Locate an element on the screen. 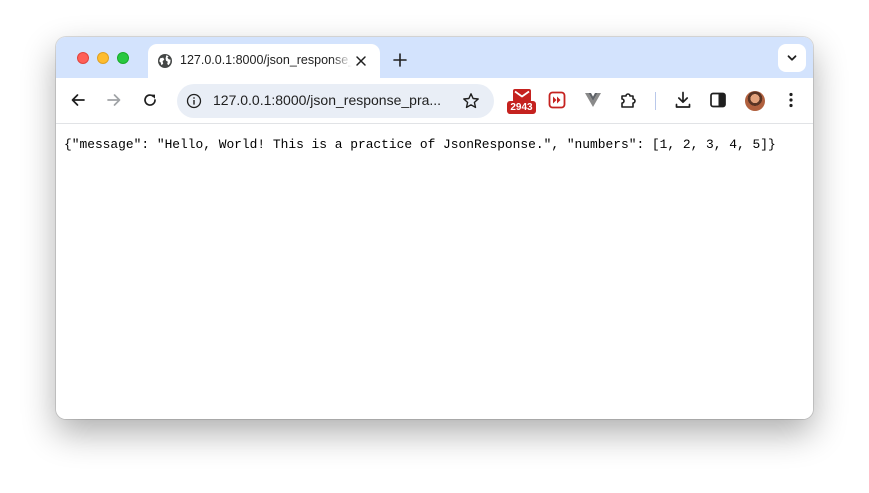  tab-strip: 127.0.0.1:8000/json_response_practice is located at coordinates (434, 57).